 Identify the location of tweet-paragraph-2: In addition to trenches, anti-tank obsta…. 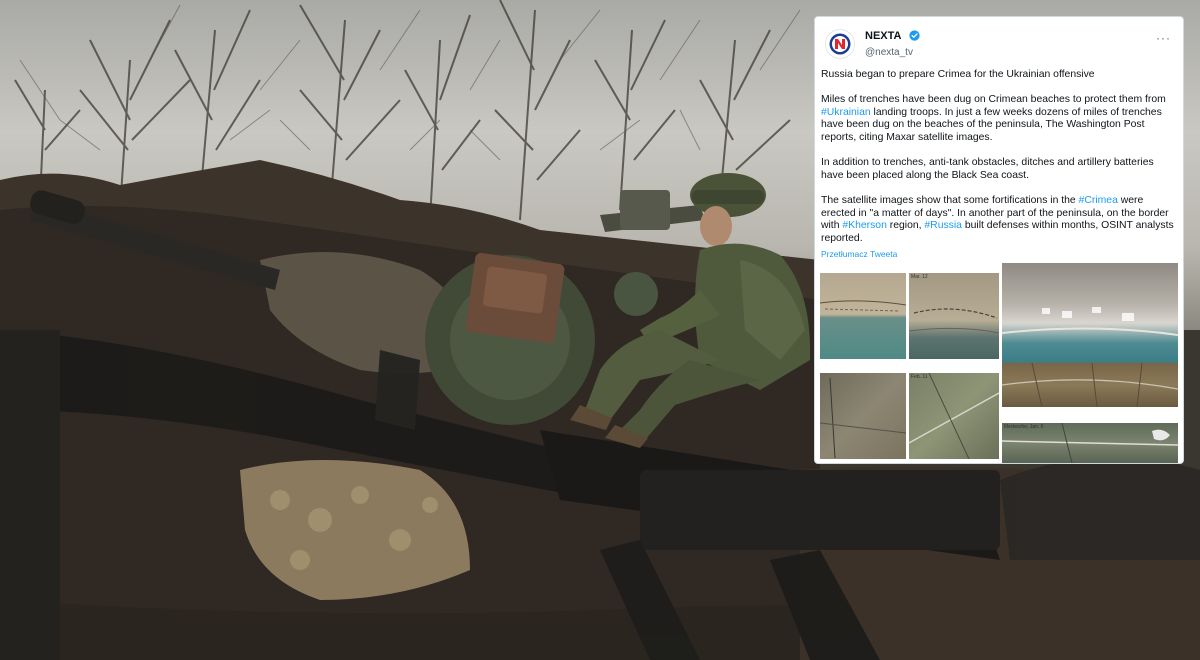
(987, 169).